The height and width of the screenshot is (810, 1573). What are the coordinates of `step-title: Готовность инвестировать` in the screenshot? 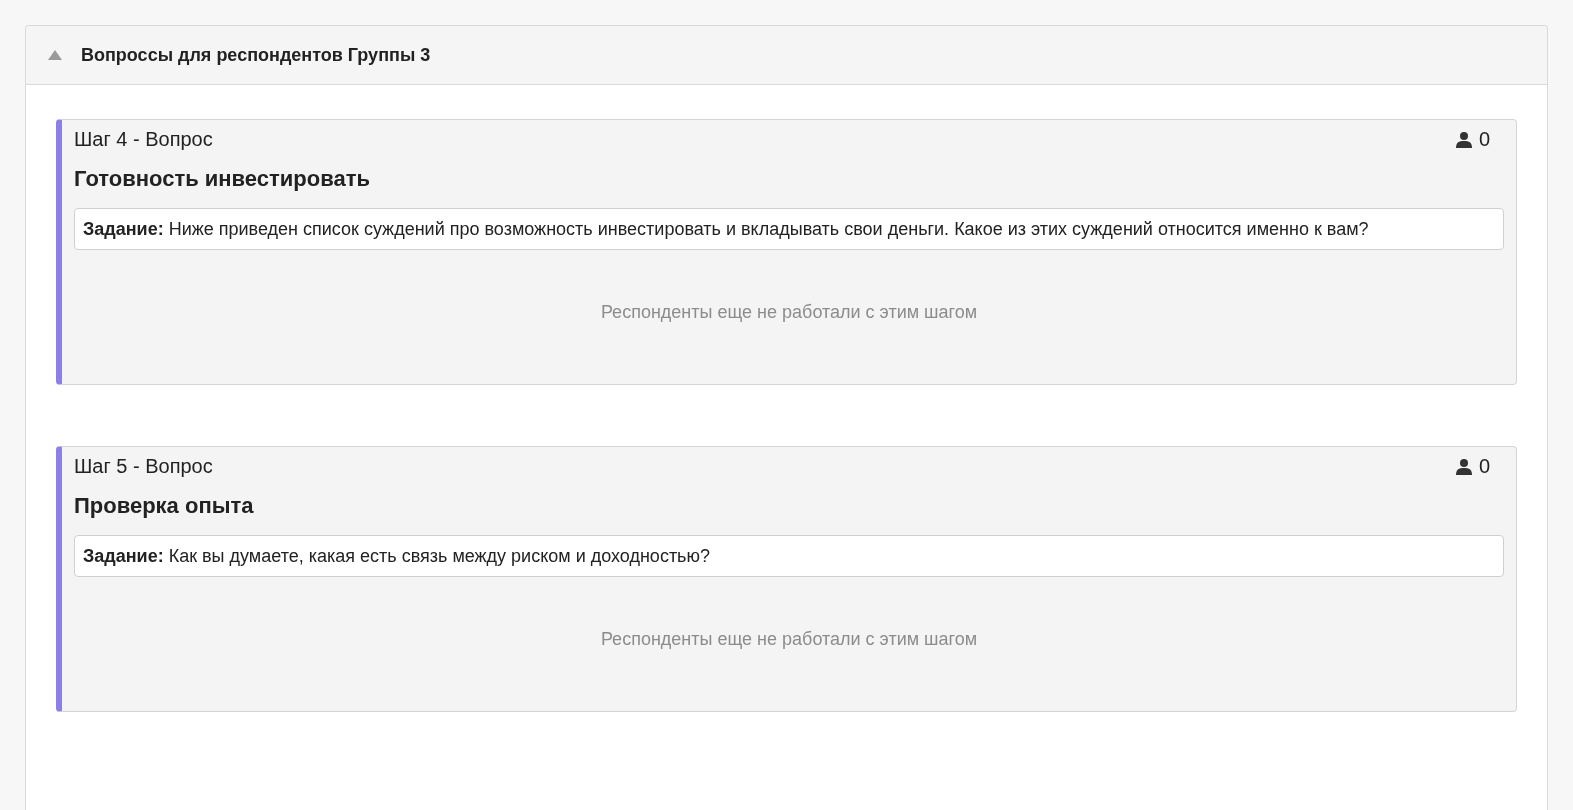 It's located at (222, 179).